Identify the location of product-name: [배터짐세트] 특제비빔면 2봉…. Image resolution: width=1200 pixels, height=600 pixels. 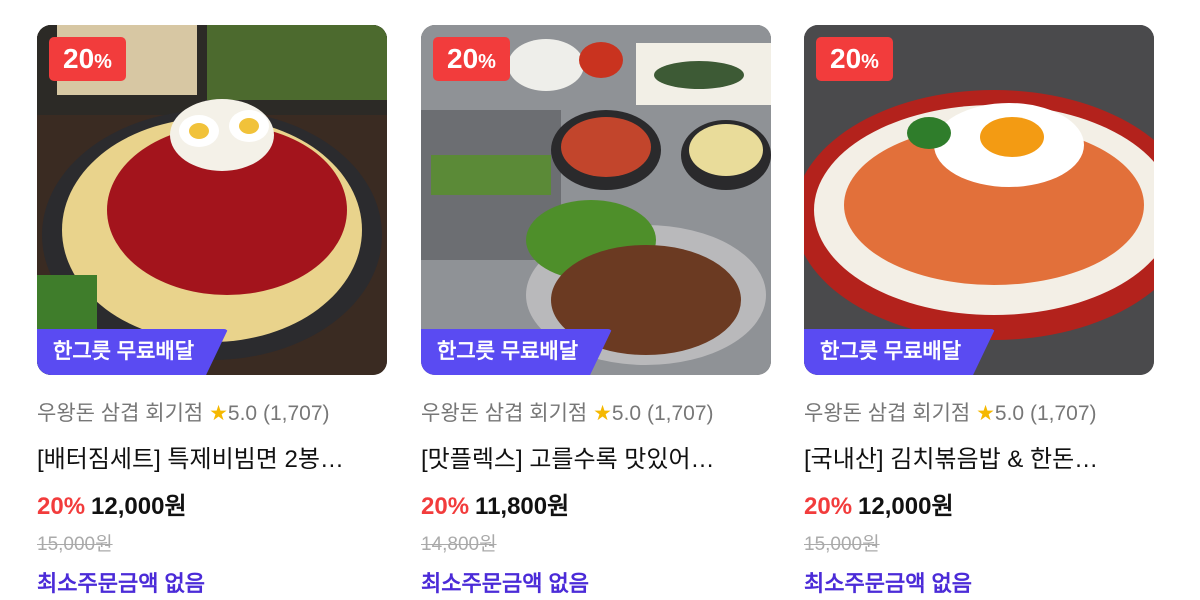
(209, 456).